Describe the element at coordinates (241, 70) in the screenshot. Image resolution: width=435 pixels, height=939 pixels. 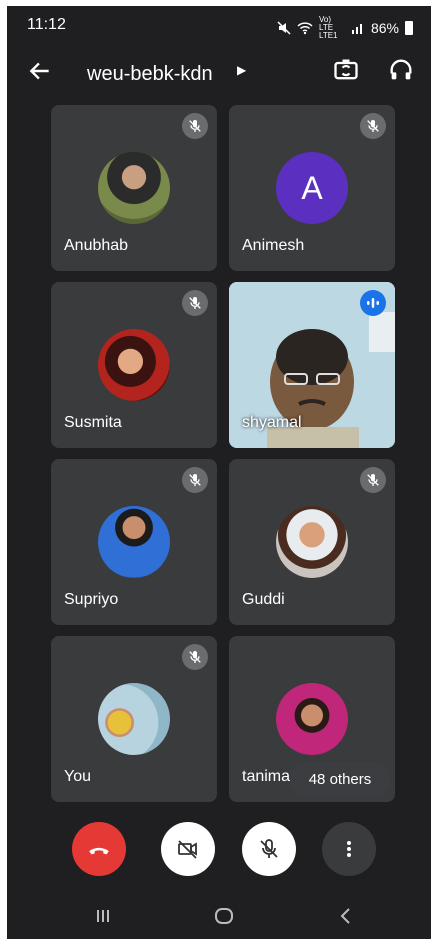
I see `meeting-details-chevron-icon: ▶` at that location.